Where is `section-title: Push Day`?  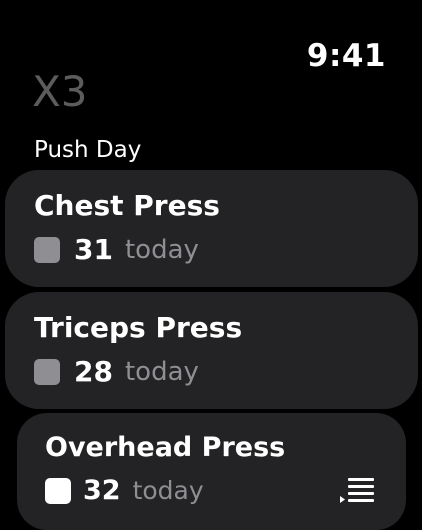
section-title: Push Day is located at coordinates (88, 150).